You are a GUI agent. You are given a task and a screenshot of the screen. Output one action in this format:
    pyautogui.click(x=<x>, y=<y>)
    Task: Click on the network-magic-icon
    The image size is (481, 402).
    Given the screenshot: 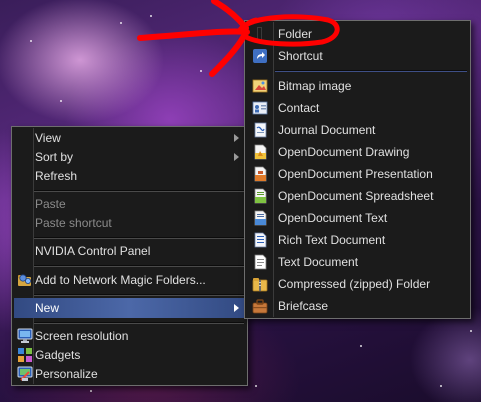 What is the action you would take?
    pyautogui.click(x=25, y=280)
    